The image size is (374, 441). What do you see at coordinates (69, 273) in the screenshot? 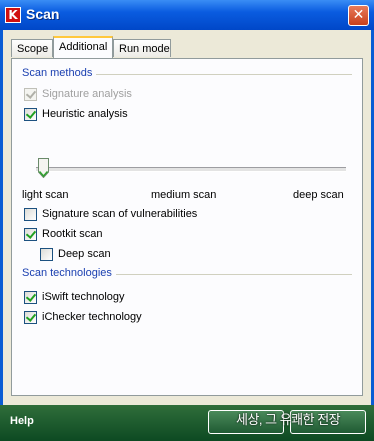
I see `scan-technologies-heading: Scan technologies` at bounding box center [69, 273].